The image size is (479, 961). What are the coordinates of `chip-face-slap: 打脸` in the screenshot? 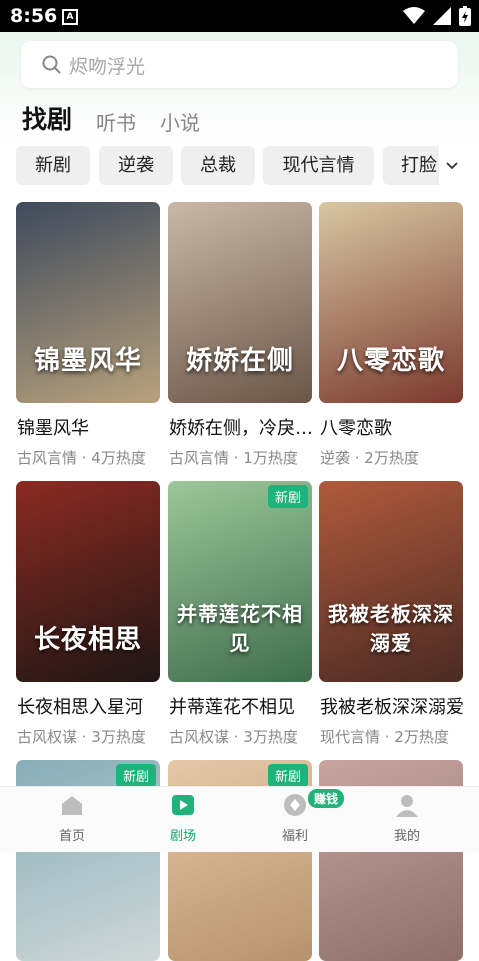 It's located at (411, 165).